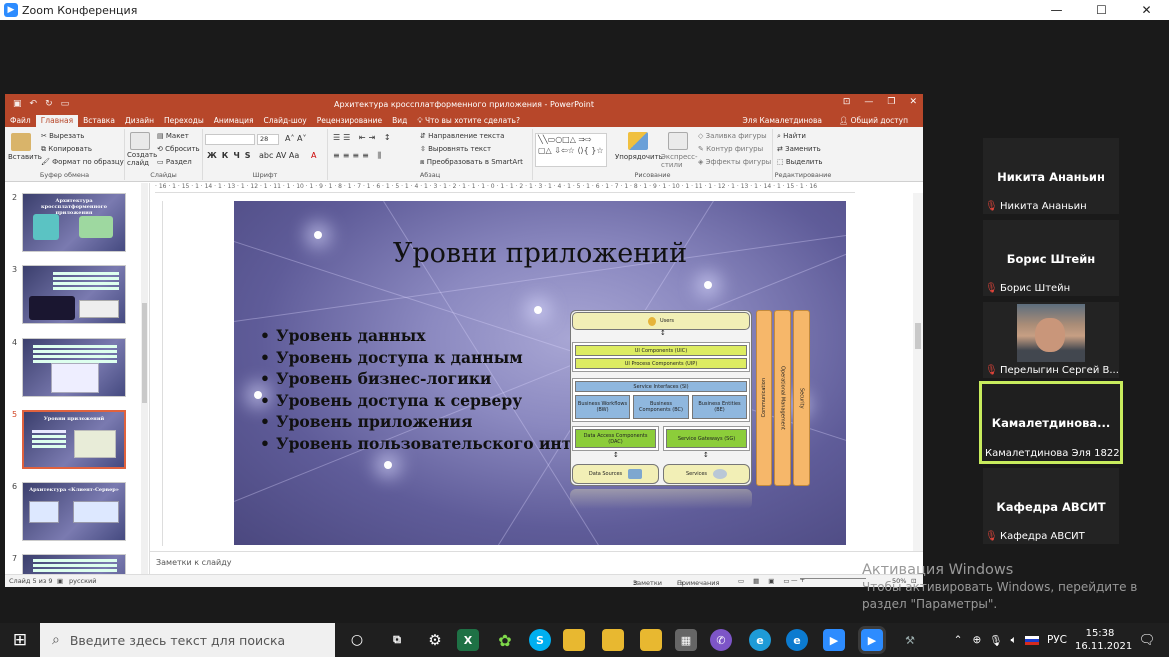 The width and height of the screenshot is (1169, 657). Describe the element at coordinates (20, 640) in the screenshot. I see `start-button: ⊞` at that location.